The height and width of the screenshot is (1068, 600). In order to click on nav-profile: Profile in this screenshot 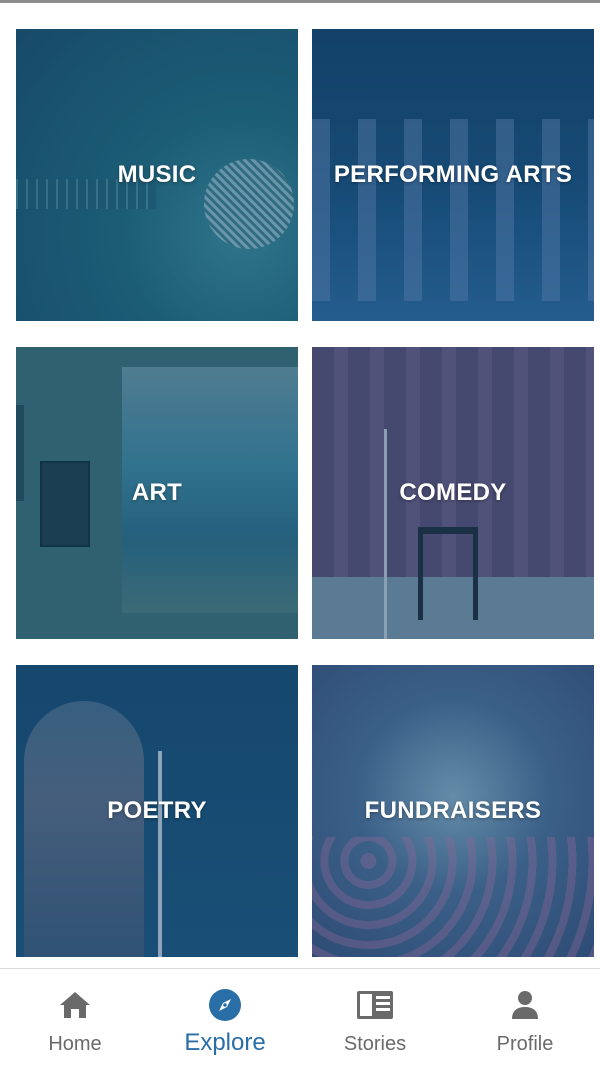, I will do `click(525, 1018)`.